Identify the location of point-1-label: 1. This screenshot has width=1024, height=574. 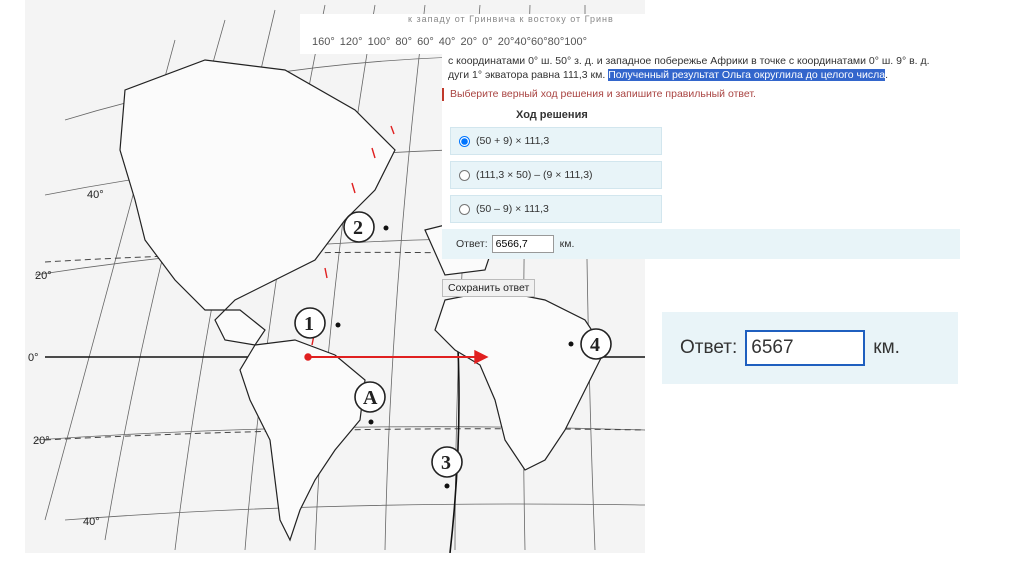
(309, 324).